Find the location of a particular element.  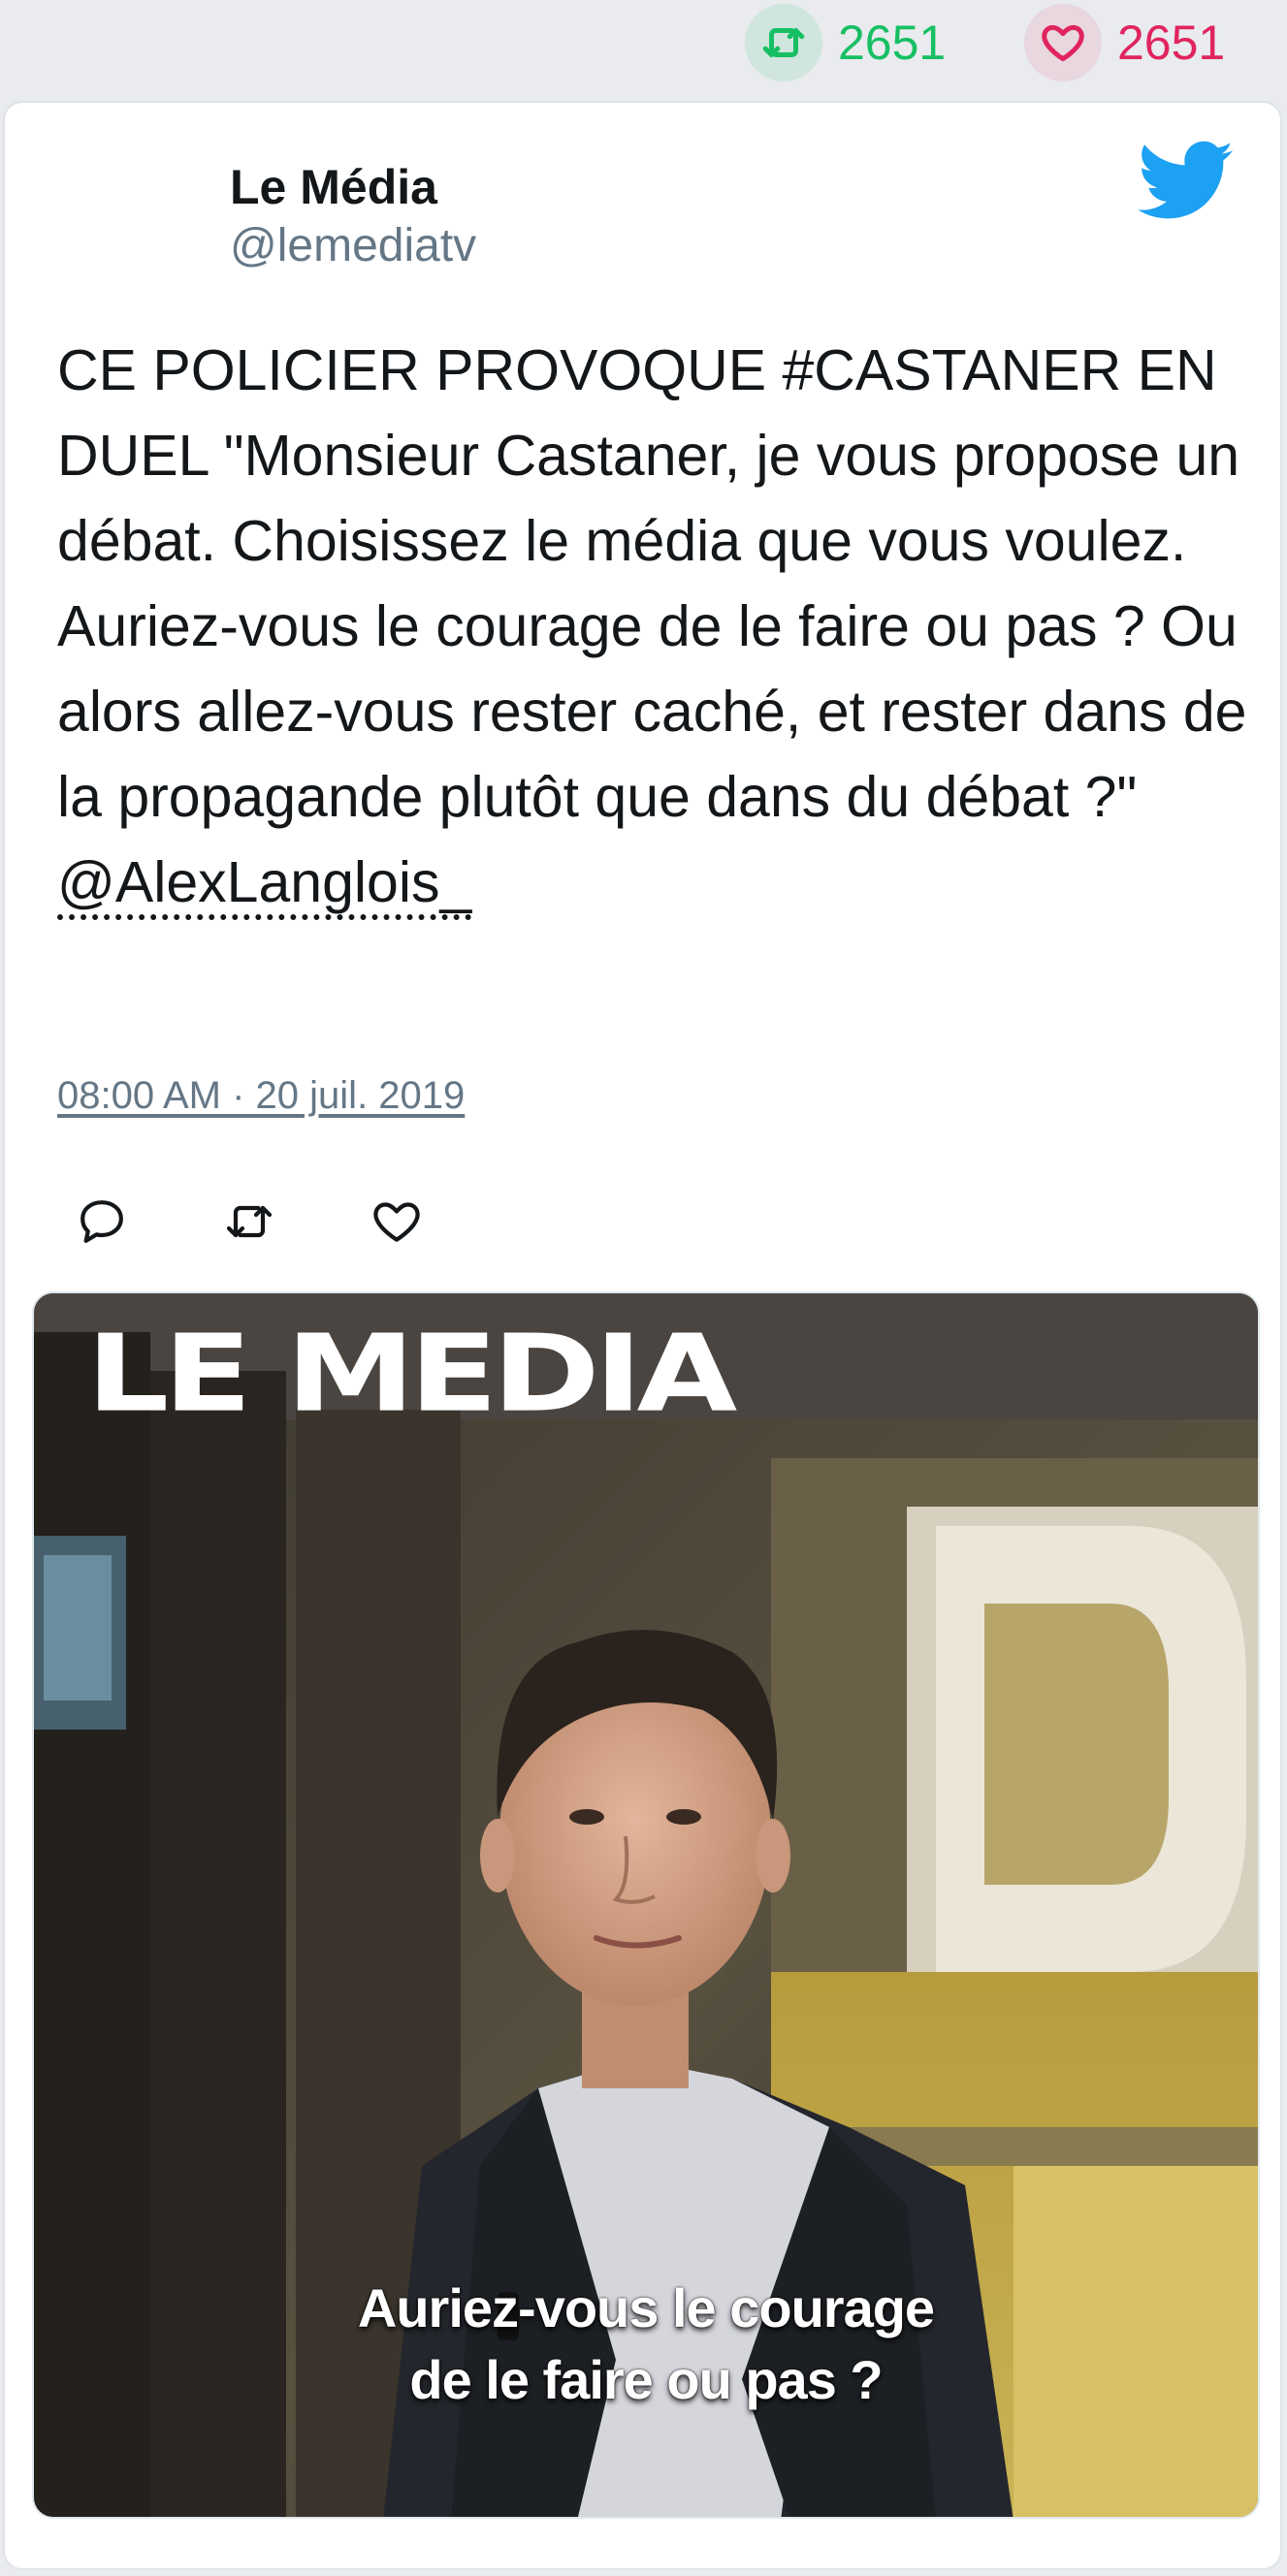

video-caption-line1: Auriez-vous le courage is located at coordinates (646, 2307).